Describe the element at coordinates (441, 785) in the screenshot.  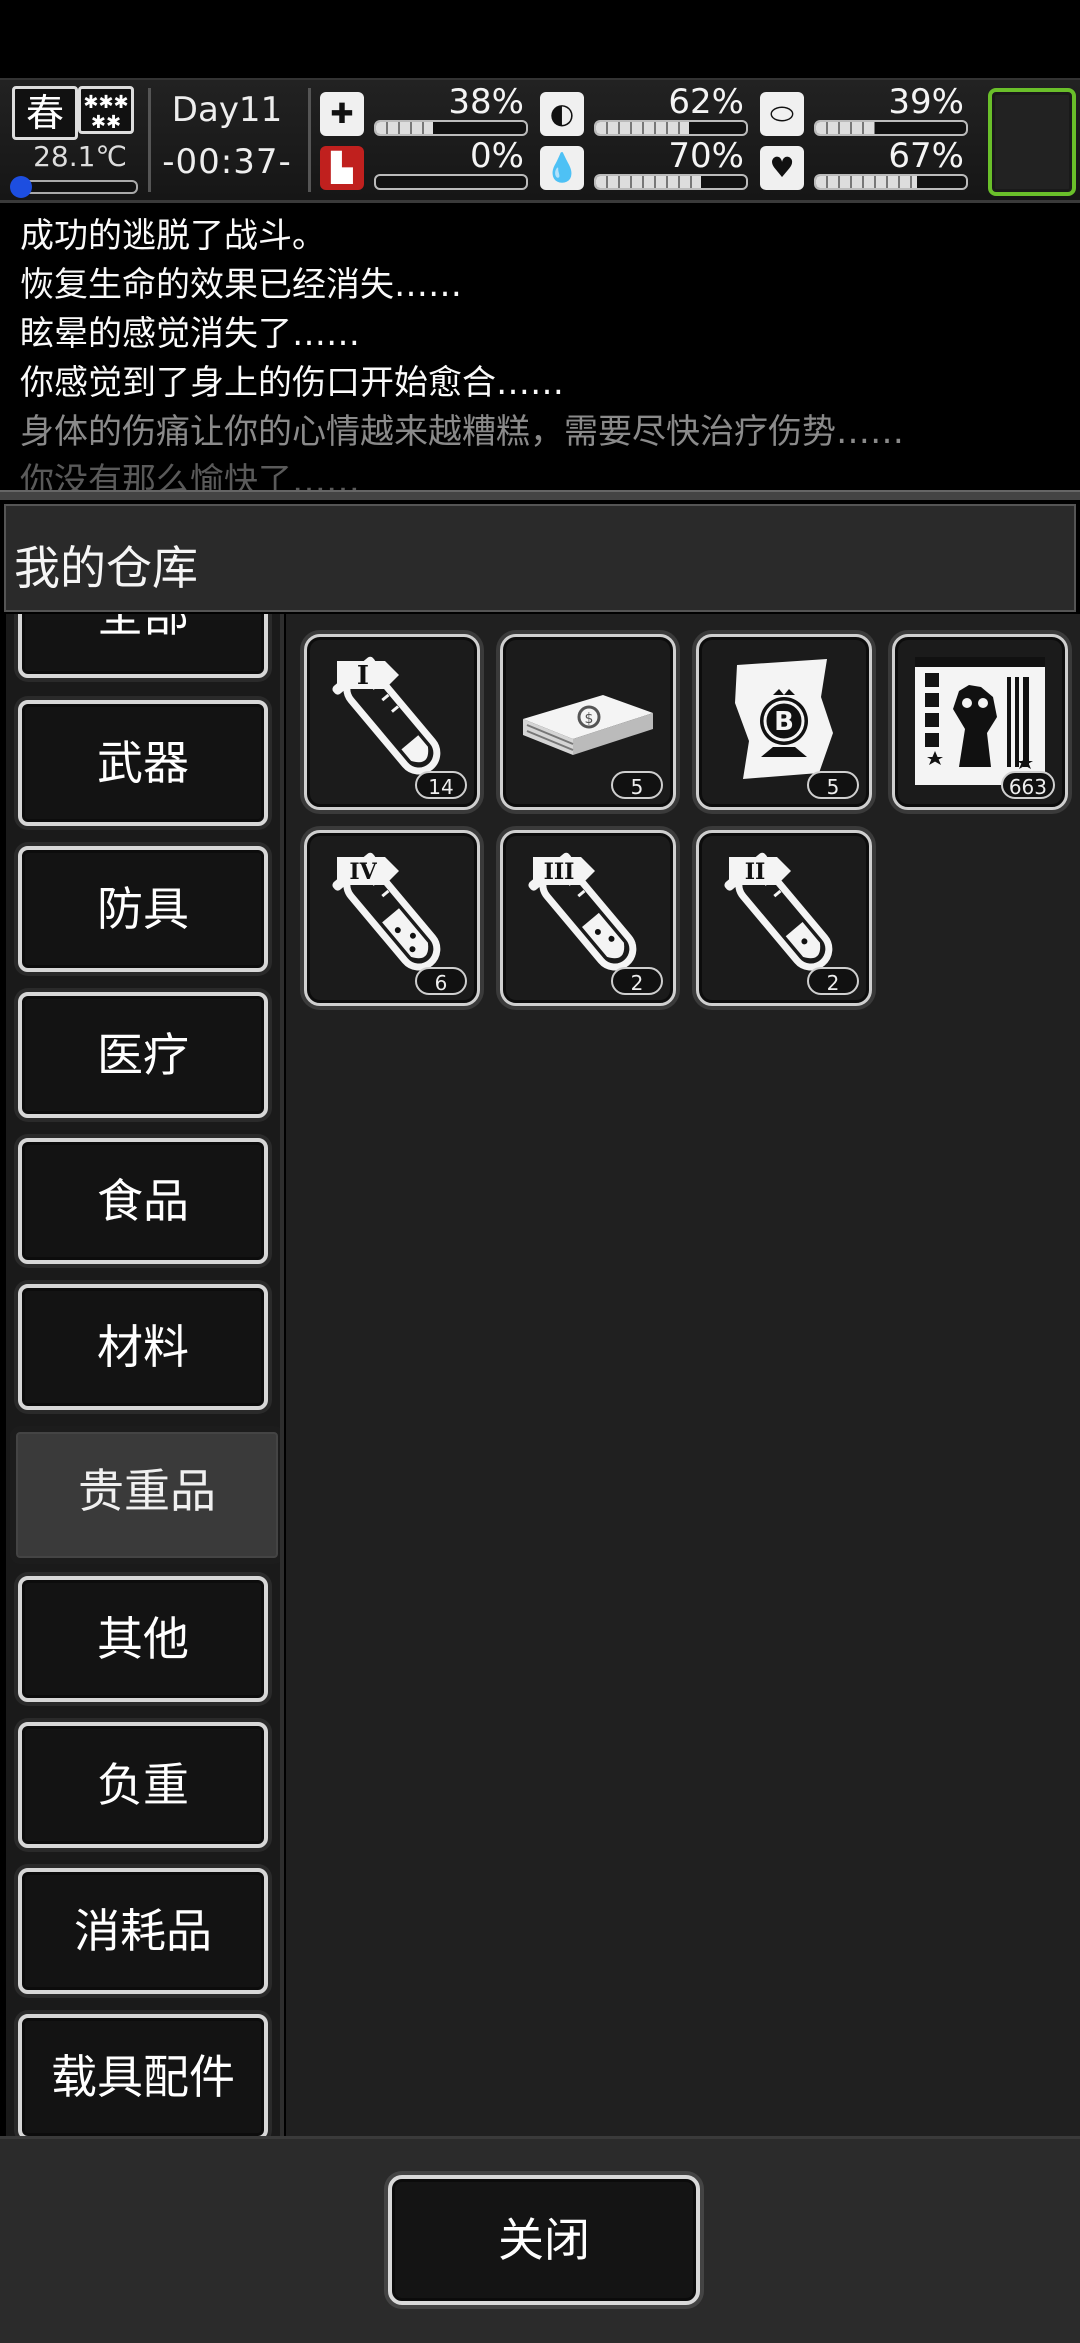
I see `item-count: 14` at that location.